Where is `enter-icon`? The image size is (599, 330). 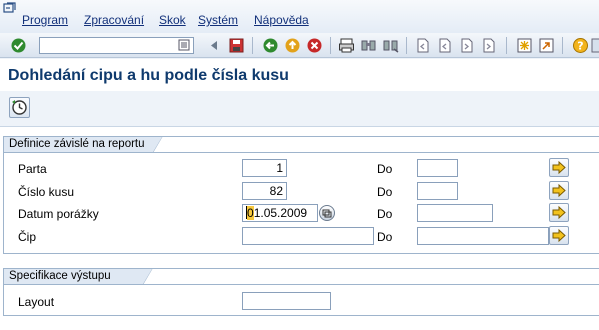
enter-icon is located at coordinates (18, 45).